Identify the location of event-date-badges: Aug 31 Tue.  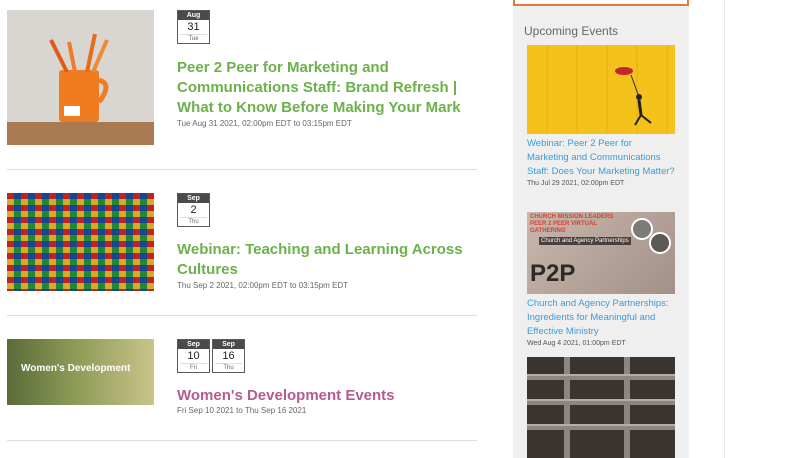
(193, 27).